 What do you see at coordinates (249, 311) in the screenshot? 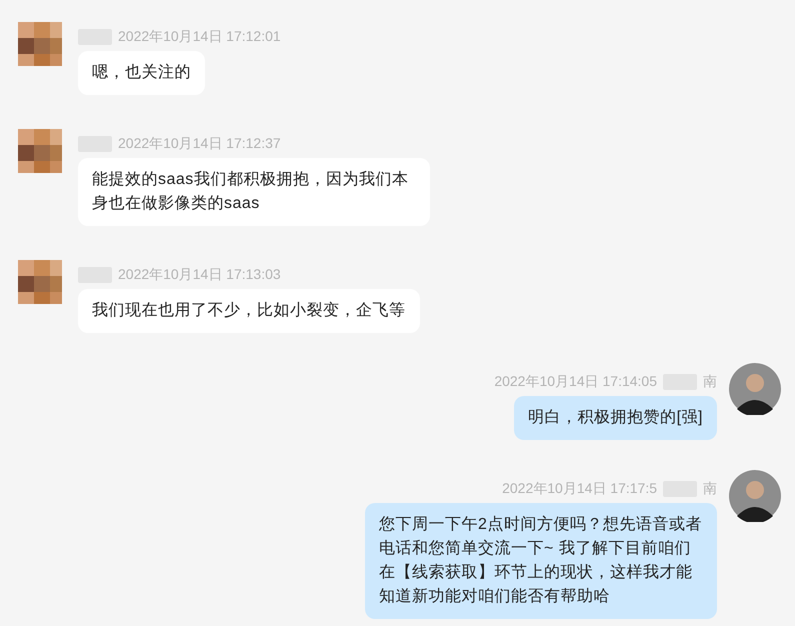
I see `message-bubble: 我们现在也用了不少，比如小裂变，企飞等` at bounding box center [249, 311].